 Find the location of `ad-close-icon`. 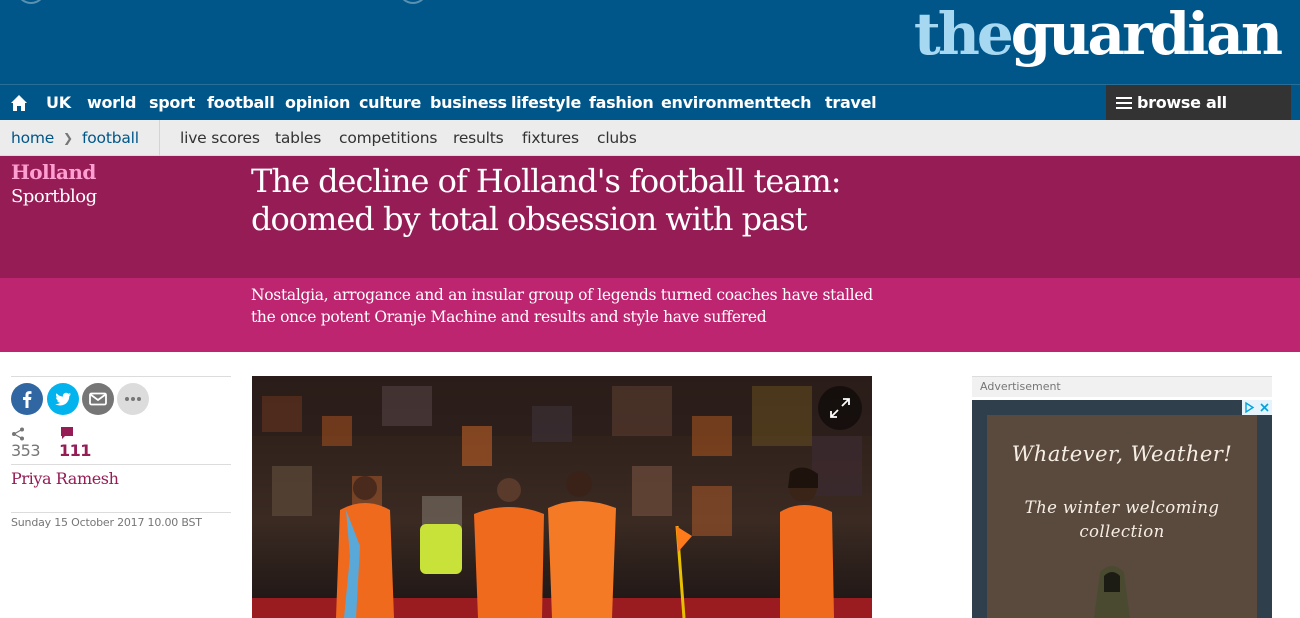

ad-close-icon is located at coordinates (1264, 407).